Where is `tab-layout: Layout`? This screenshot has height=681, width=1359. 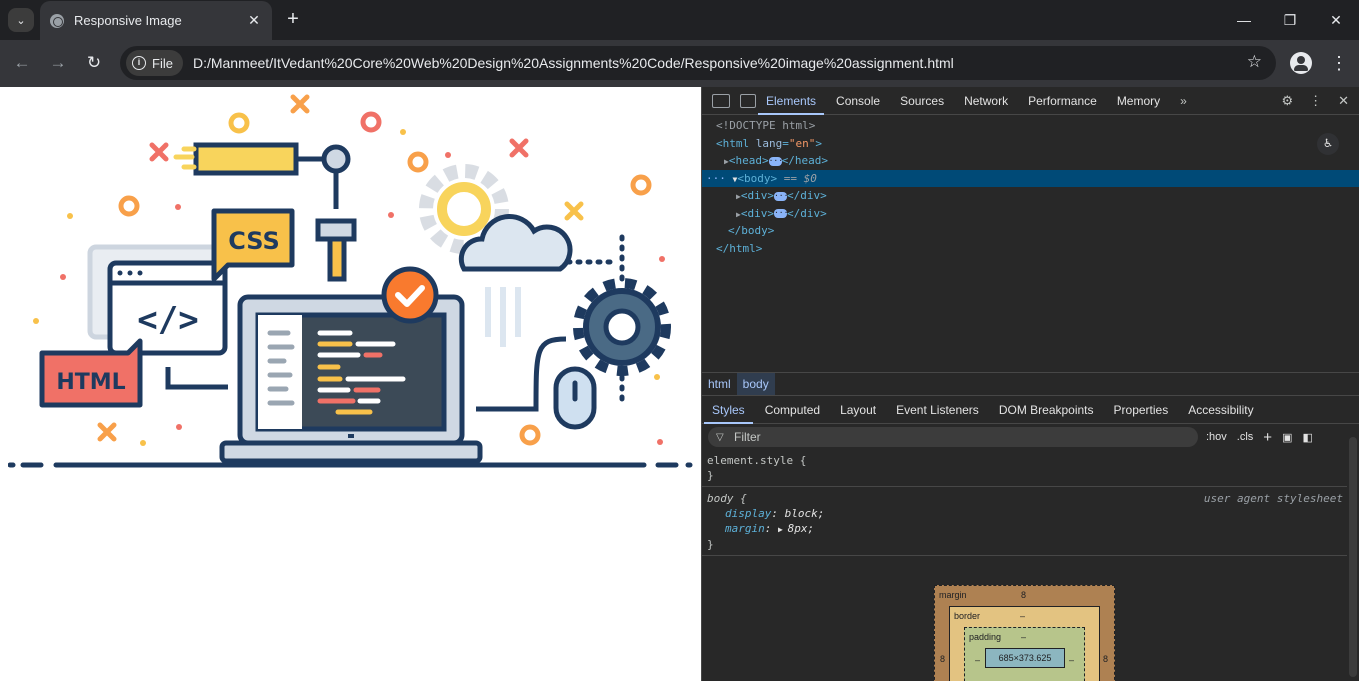
tab-layout: Layout is located at coordinates (858, 410).